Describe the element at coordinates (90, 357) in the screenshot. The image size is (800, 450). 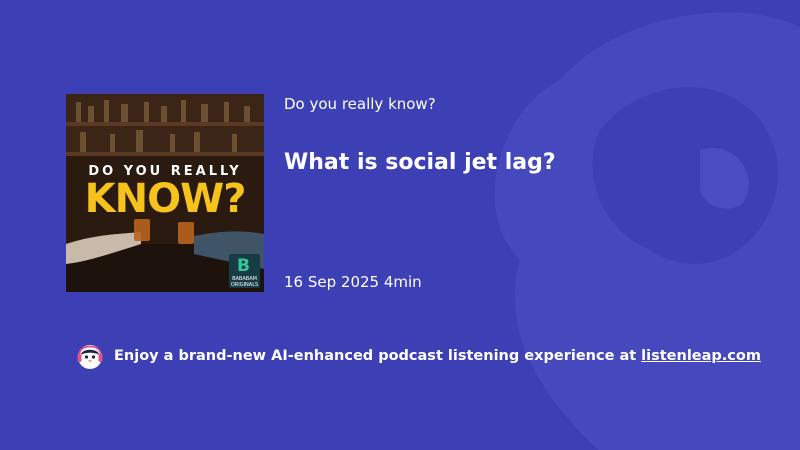
I see `penguin-headphones-icon` at that location.